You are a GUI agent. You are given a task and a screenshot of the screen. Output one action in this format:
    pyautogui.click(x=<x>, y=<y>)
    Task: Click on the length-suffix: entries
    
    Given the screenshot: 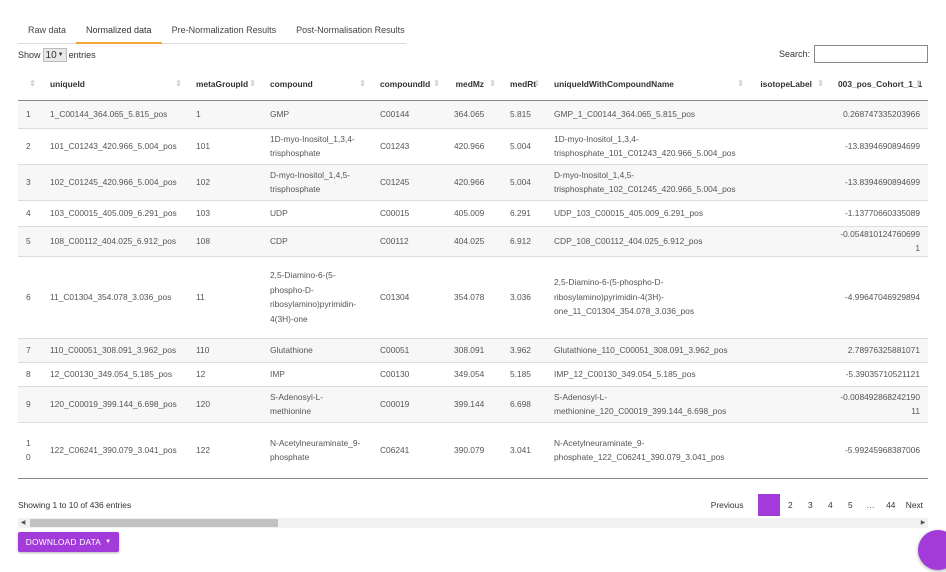 What is the action you would take?
    pyautogui.click(x=82, y=55)
    